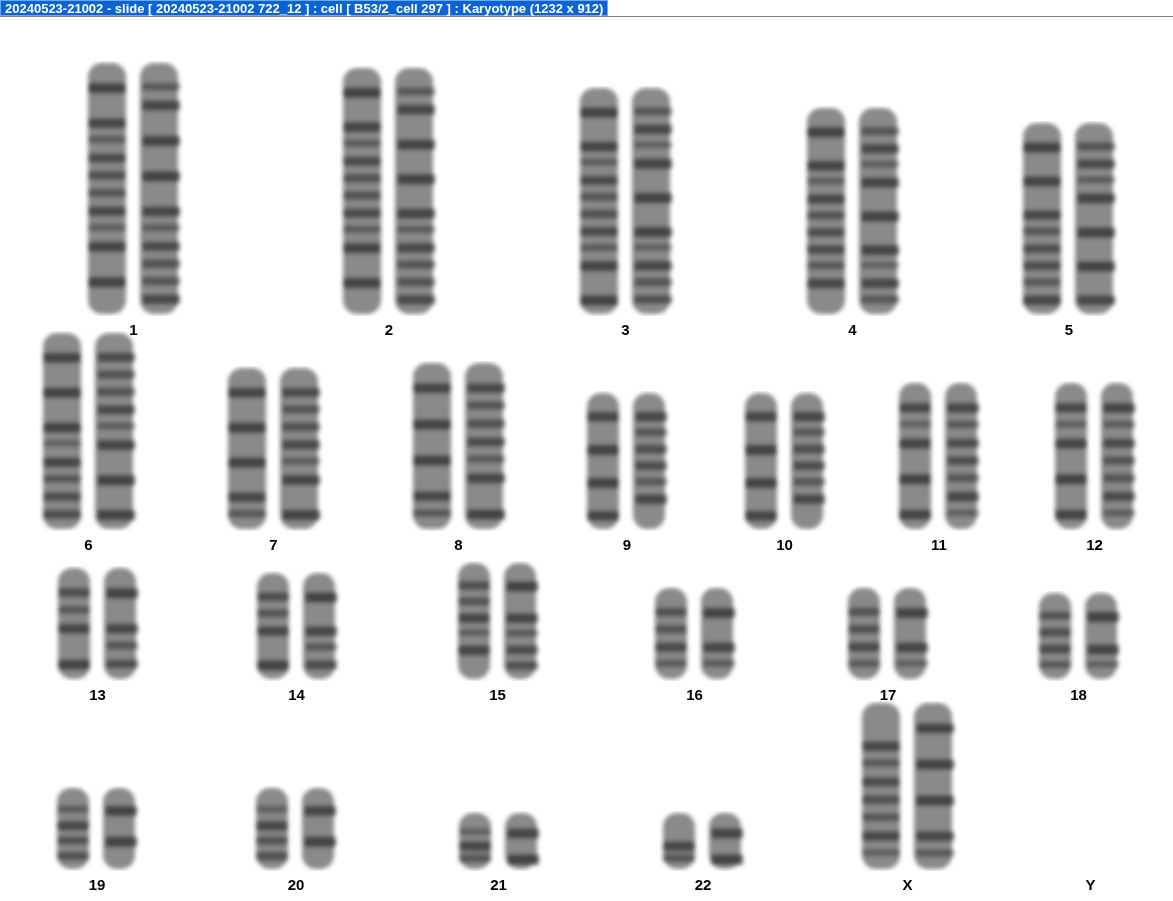  Describe the element at coordinates (694, 695) in the screenshot. I see `chromosome-label: 16` at that location.